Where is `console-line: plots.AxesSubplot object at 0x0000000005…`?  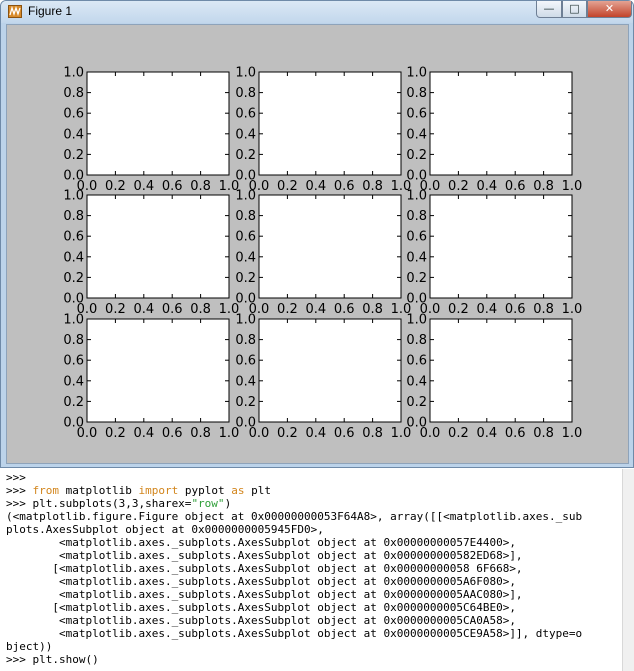
console-line: plots.AxesSubplot object at 0x0000000005… is located at coordinates (314, 529).